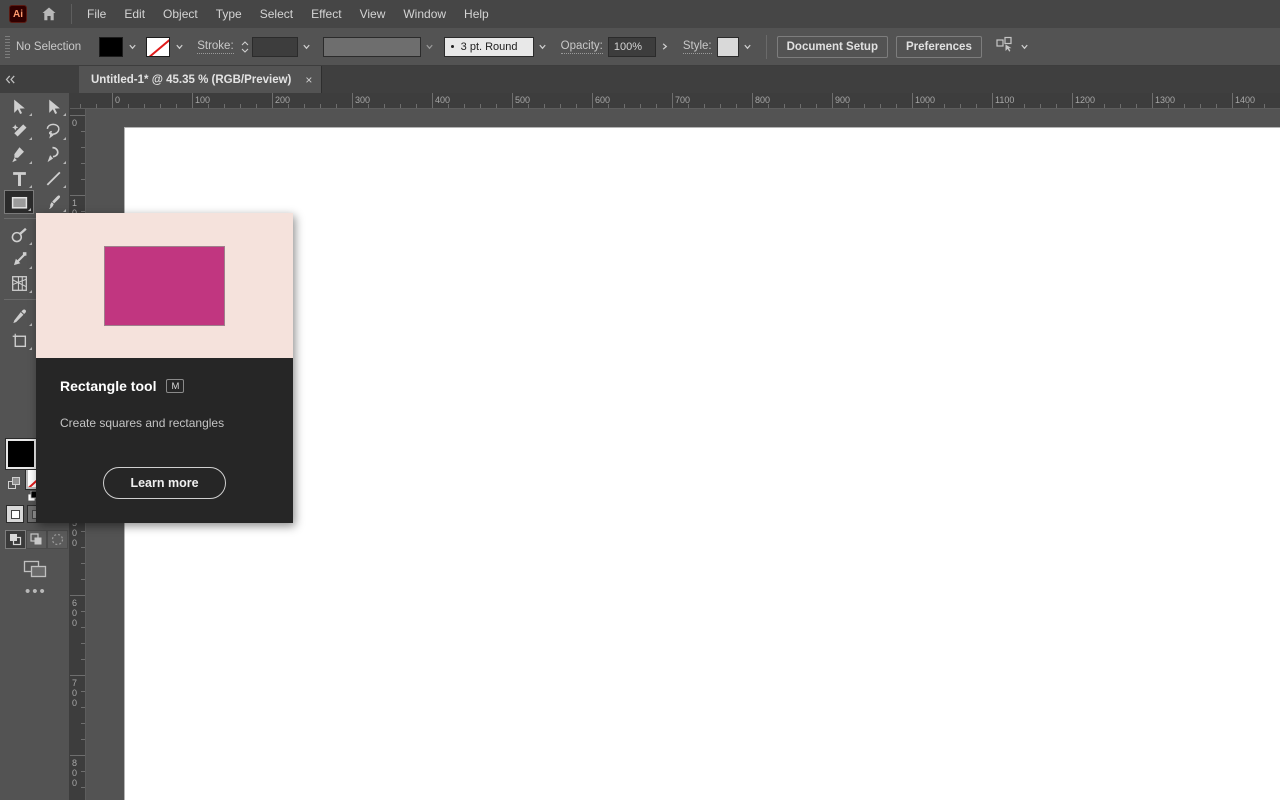  I want to click on artboard-tool, so click(19, 340).